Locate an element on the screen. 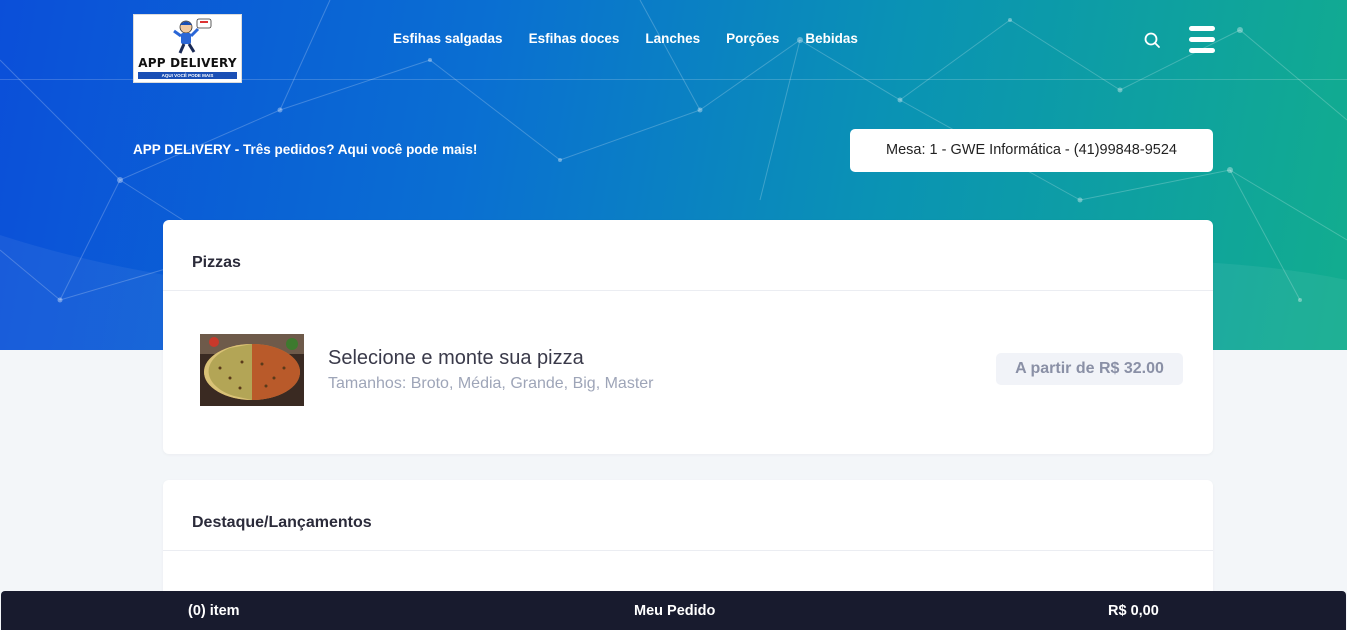  nav-item-lanches: Lanches is located at coordinates (672, 38).